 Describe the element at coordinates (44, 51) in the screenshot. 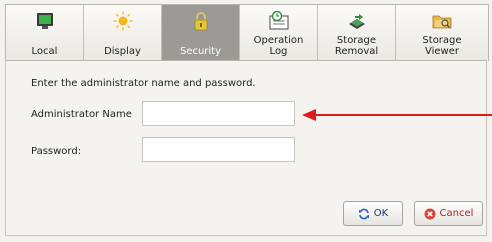

I see `tab-label: Local` at that location.